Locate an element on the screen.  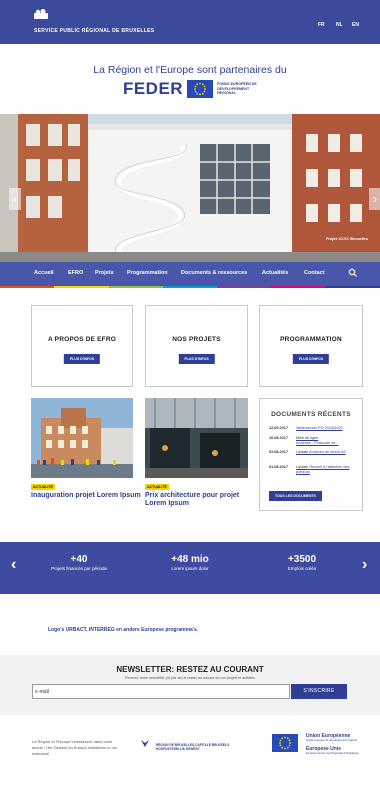
stat-item: +48 mio Lorem ipsum dolor is located at coordinates (190, 562).